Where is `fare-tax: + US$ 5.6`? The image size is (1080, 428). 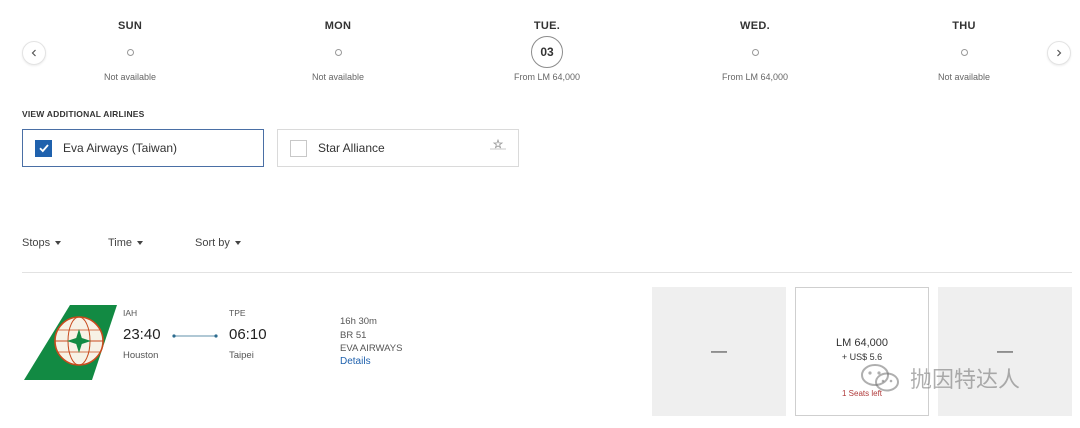 fare-tax: + US$ 5.6 is located at coordinates (862, 357).